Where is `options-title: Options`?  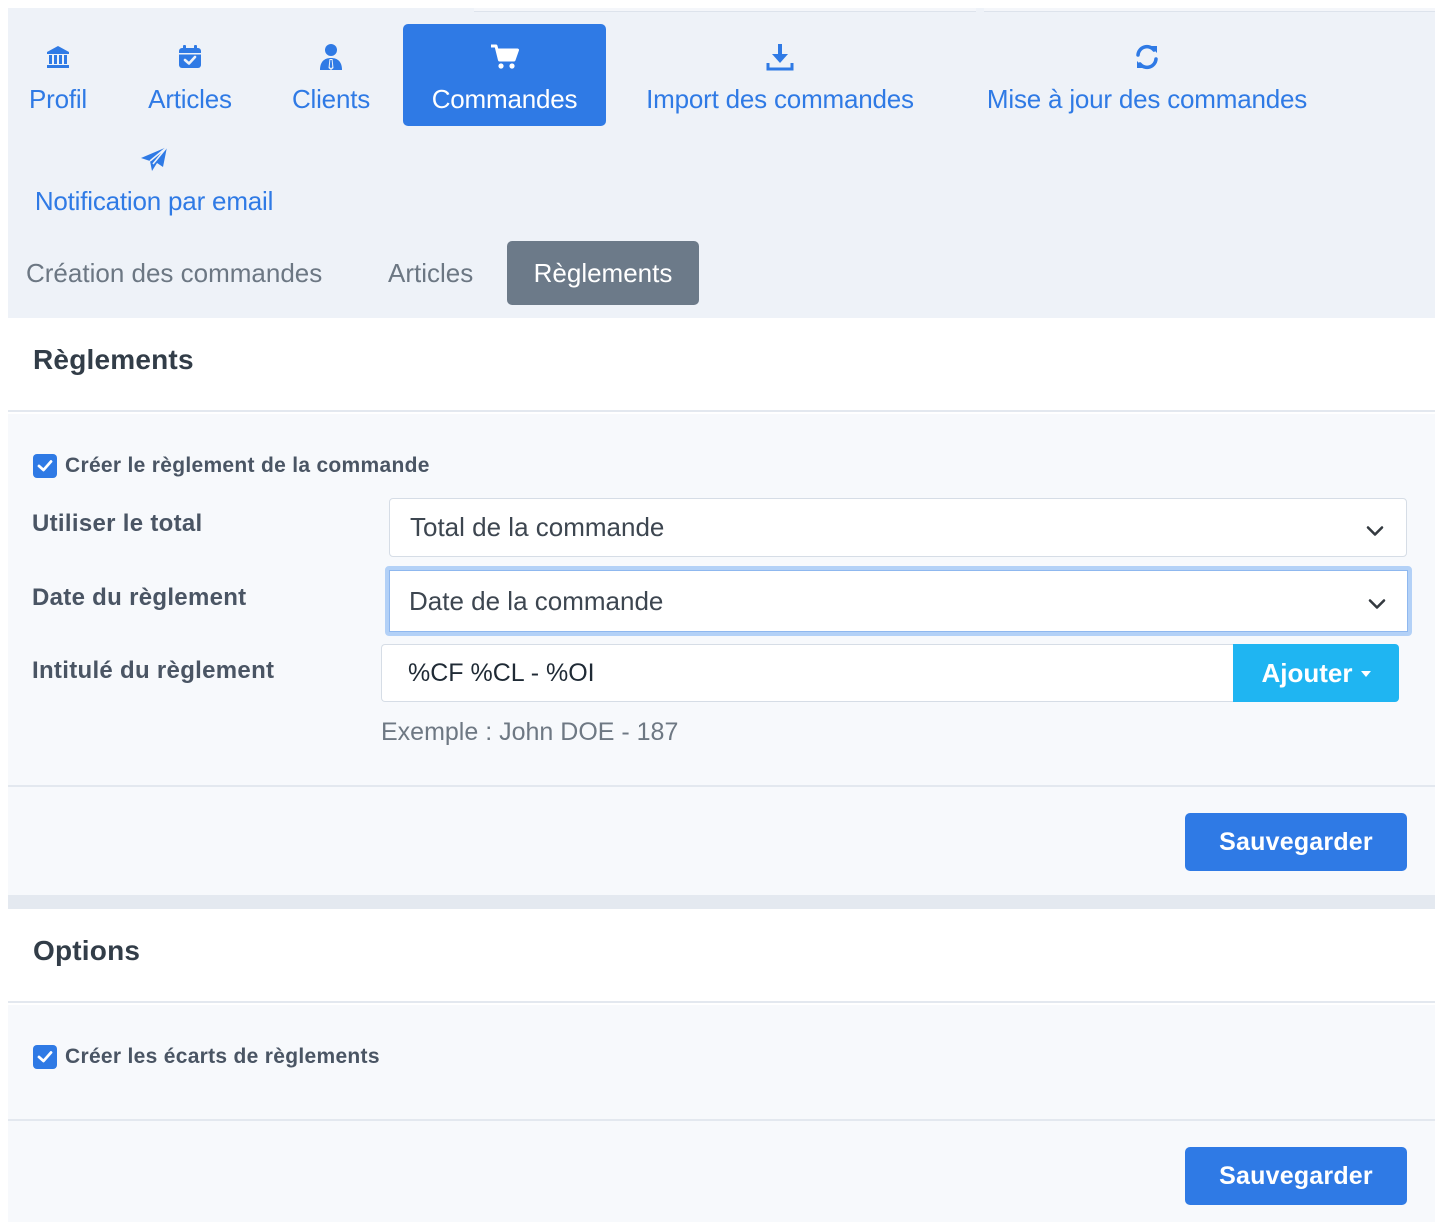
options-title: Options is located at coordinates (87, 950).